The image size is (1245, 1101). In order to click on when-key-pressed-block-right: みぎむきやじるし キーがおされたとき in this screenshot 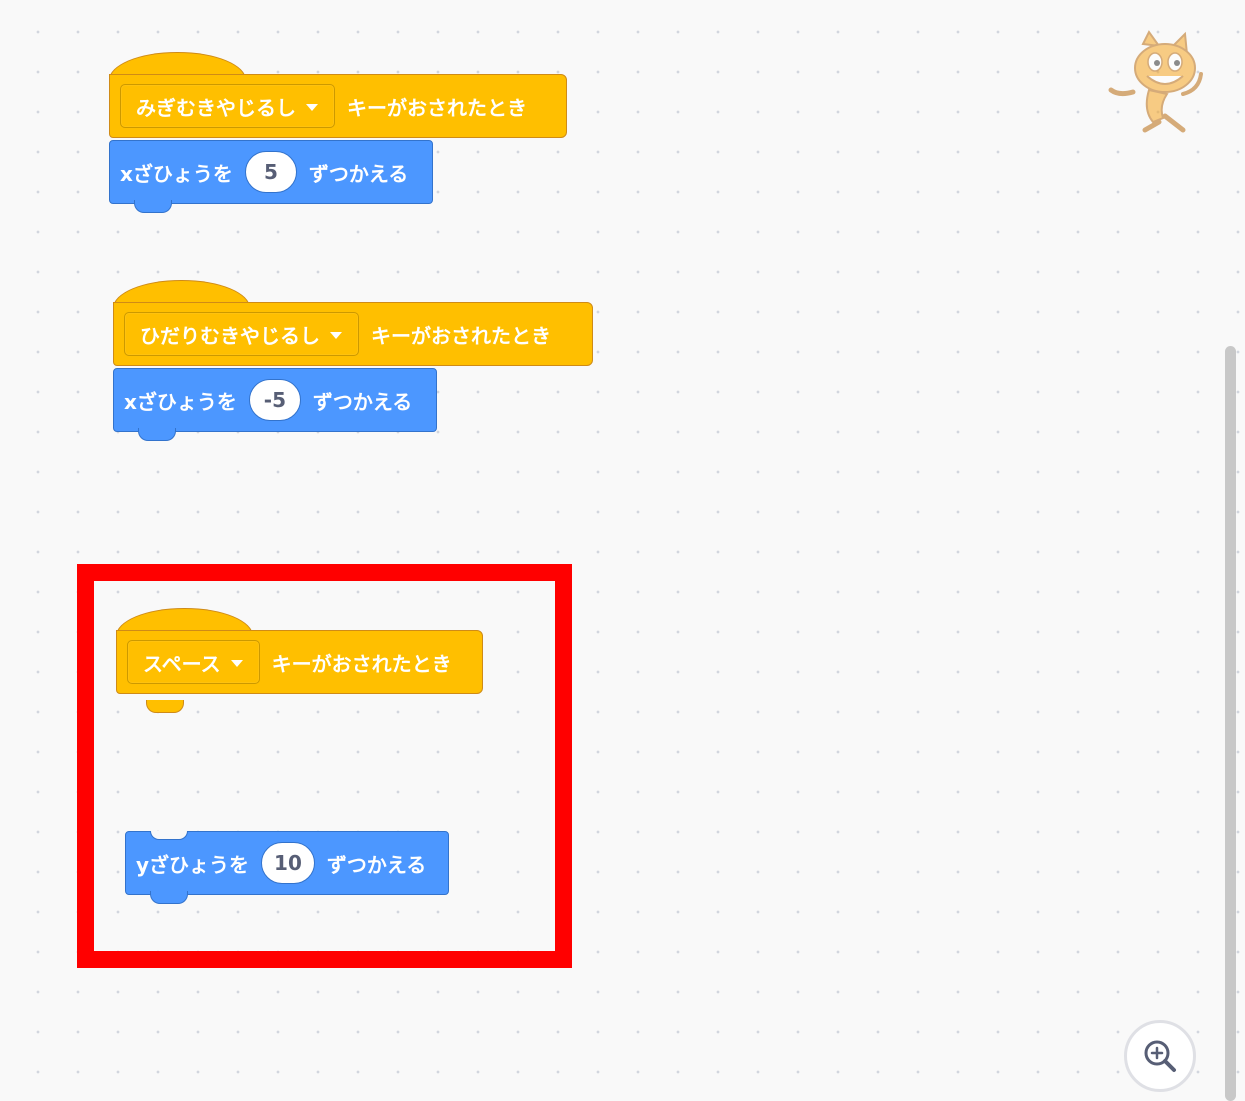, I will do `click(338, 100)`.